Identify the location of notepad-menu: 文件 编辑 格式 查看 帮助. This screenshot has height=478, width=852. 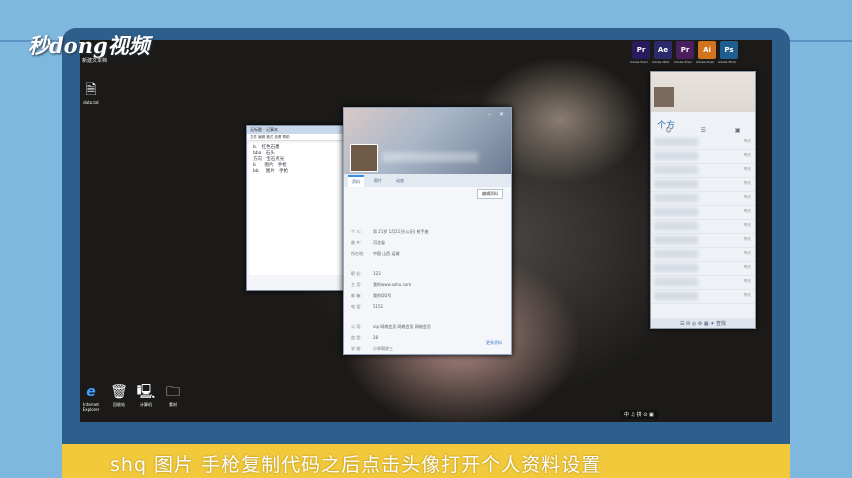
(297, 137).